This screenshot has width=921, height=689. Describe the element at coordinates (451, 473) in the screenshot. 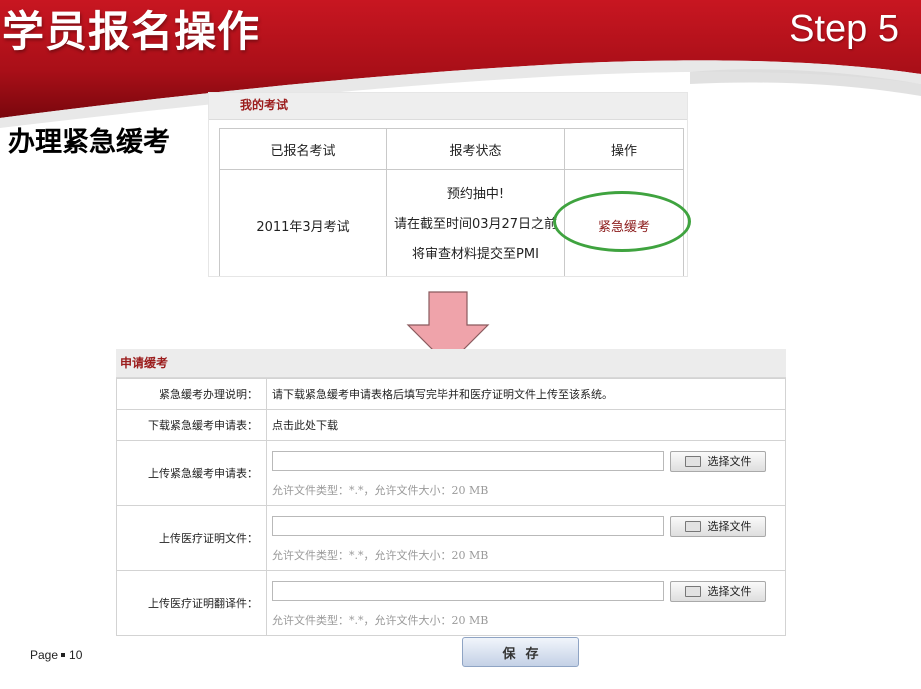

I see `form-row-upload-application: 上传紧急缓考申请表： 选择文件 允许文件类型：*.*，允许文件大小：20 MB` at that location.